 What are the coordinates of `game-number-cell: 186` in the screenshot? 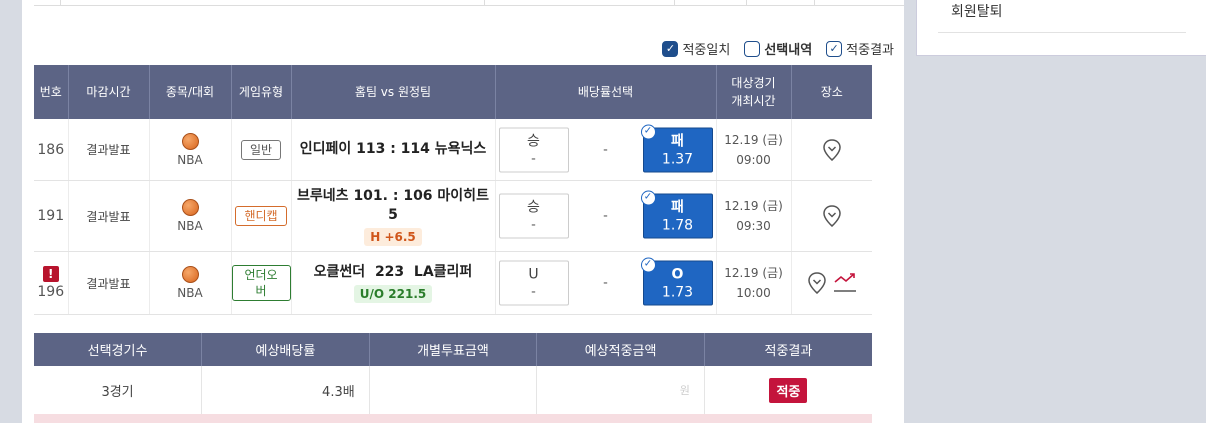 It's located at (51, 150).